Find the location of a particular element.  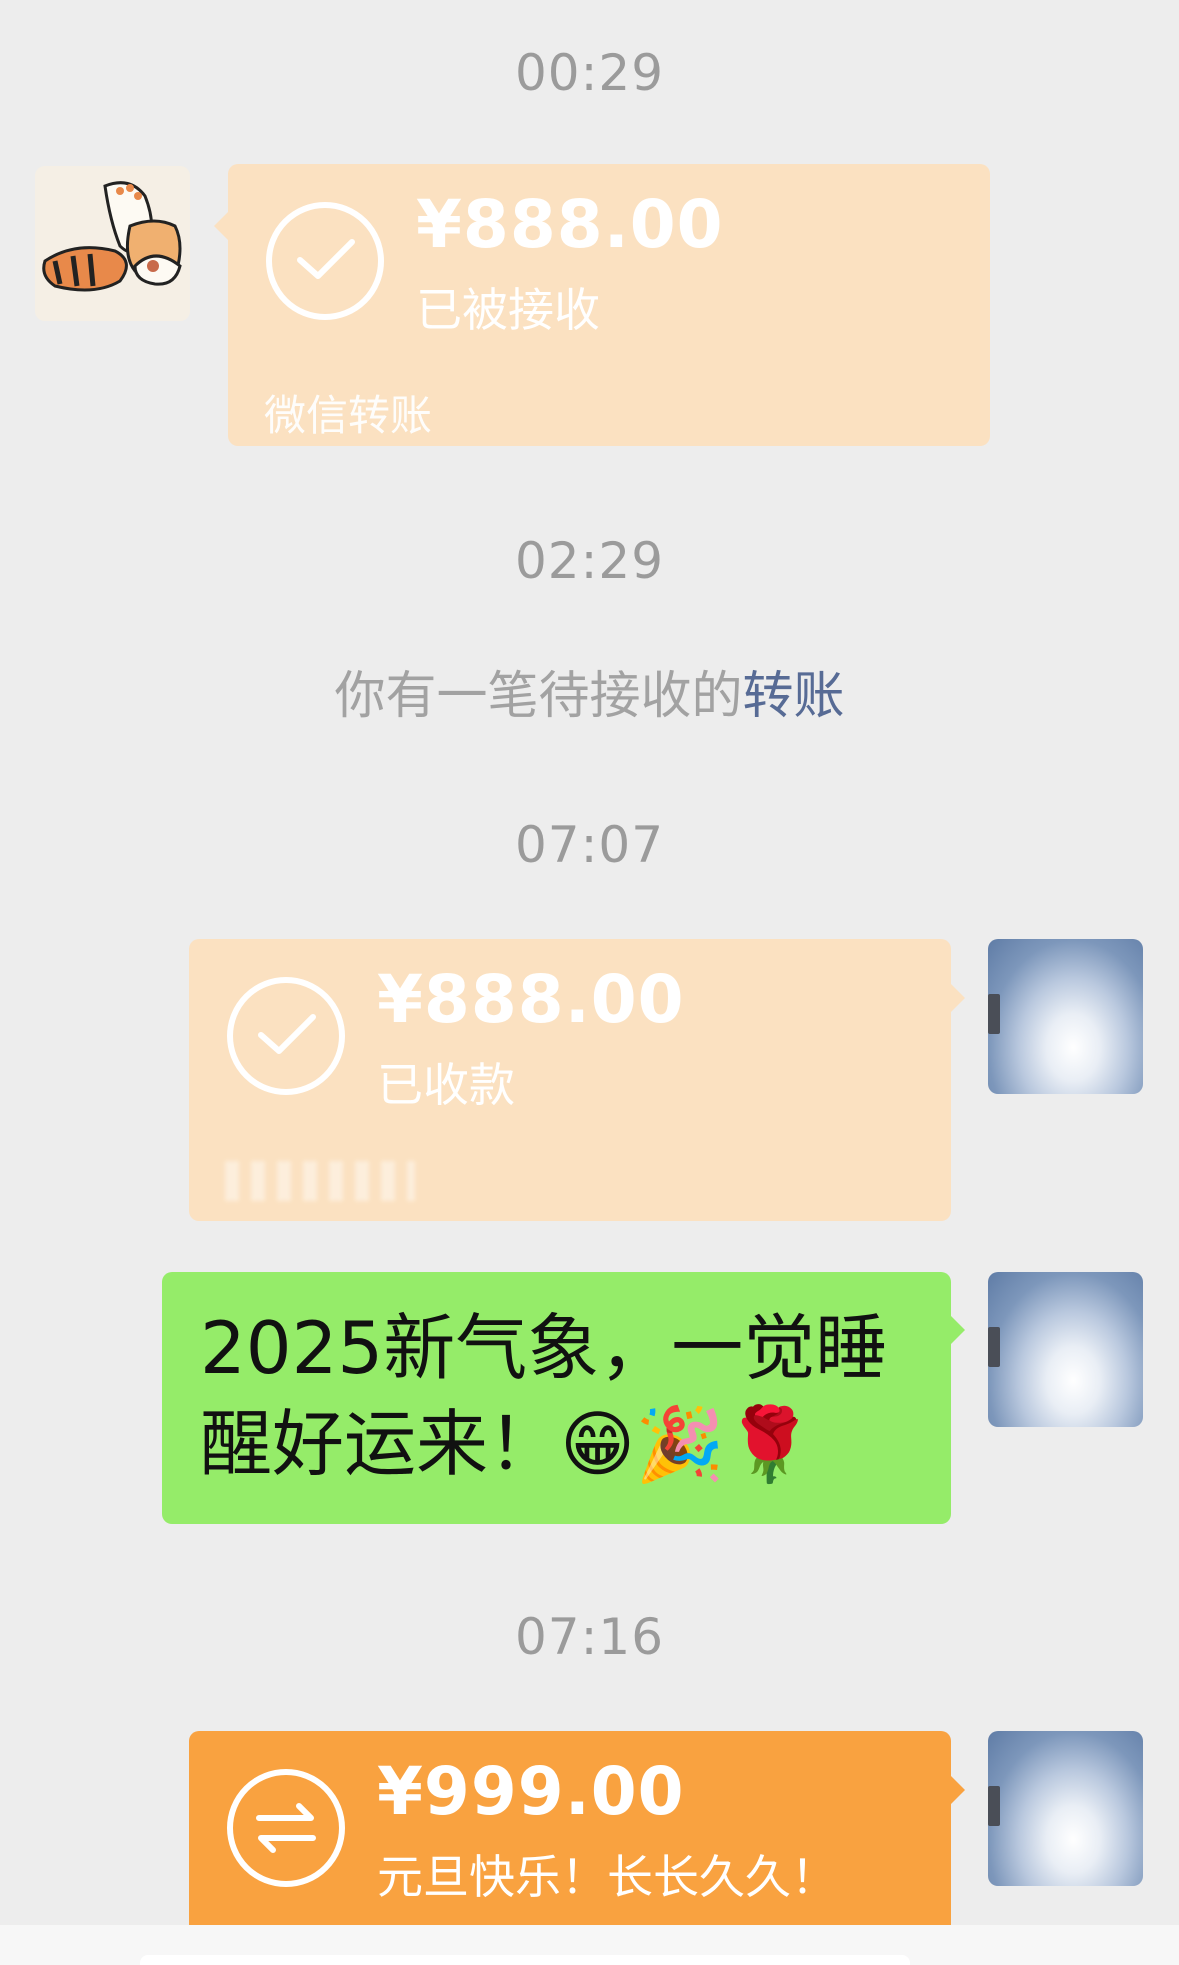

transfer-amount: ¥999.00 is located at coordinates (531, 1791).